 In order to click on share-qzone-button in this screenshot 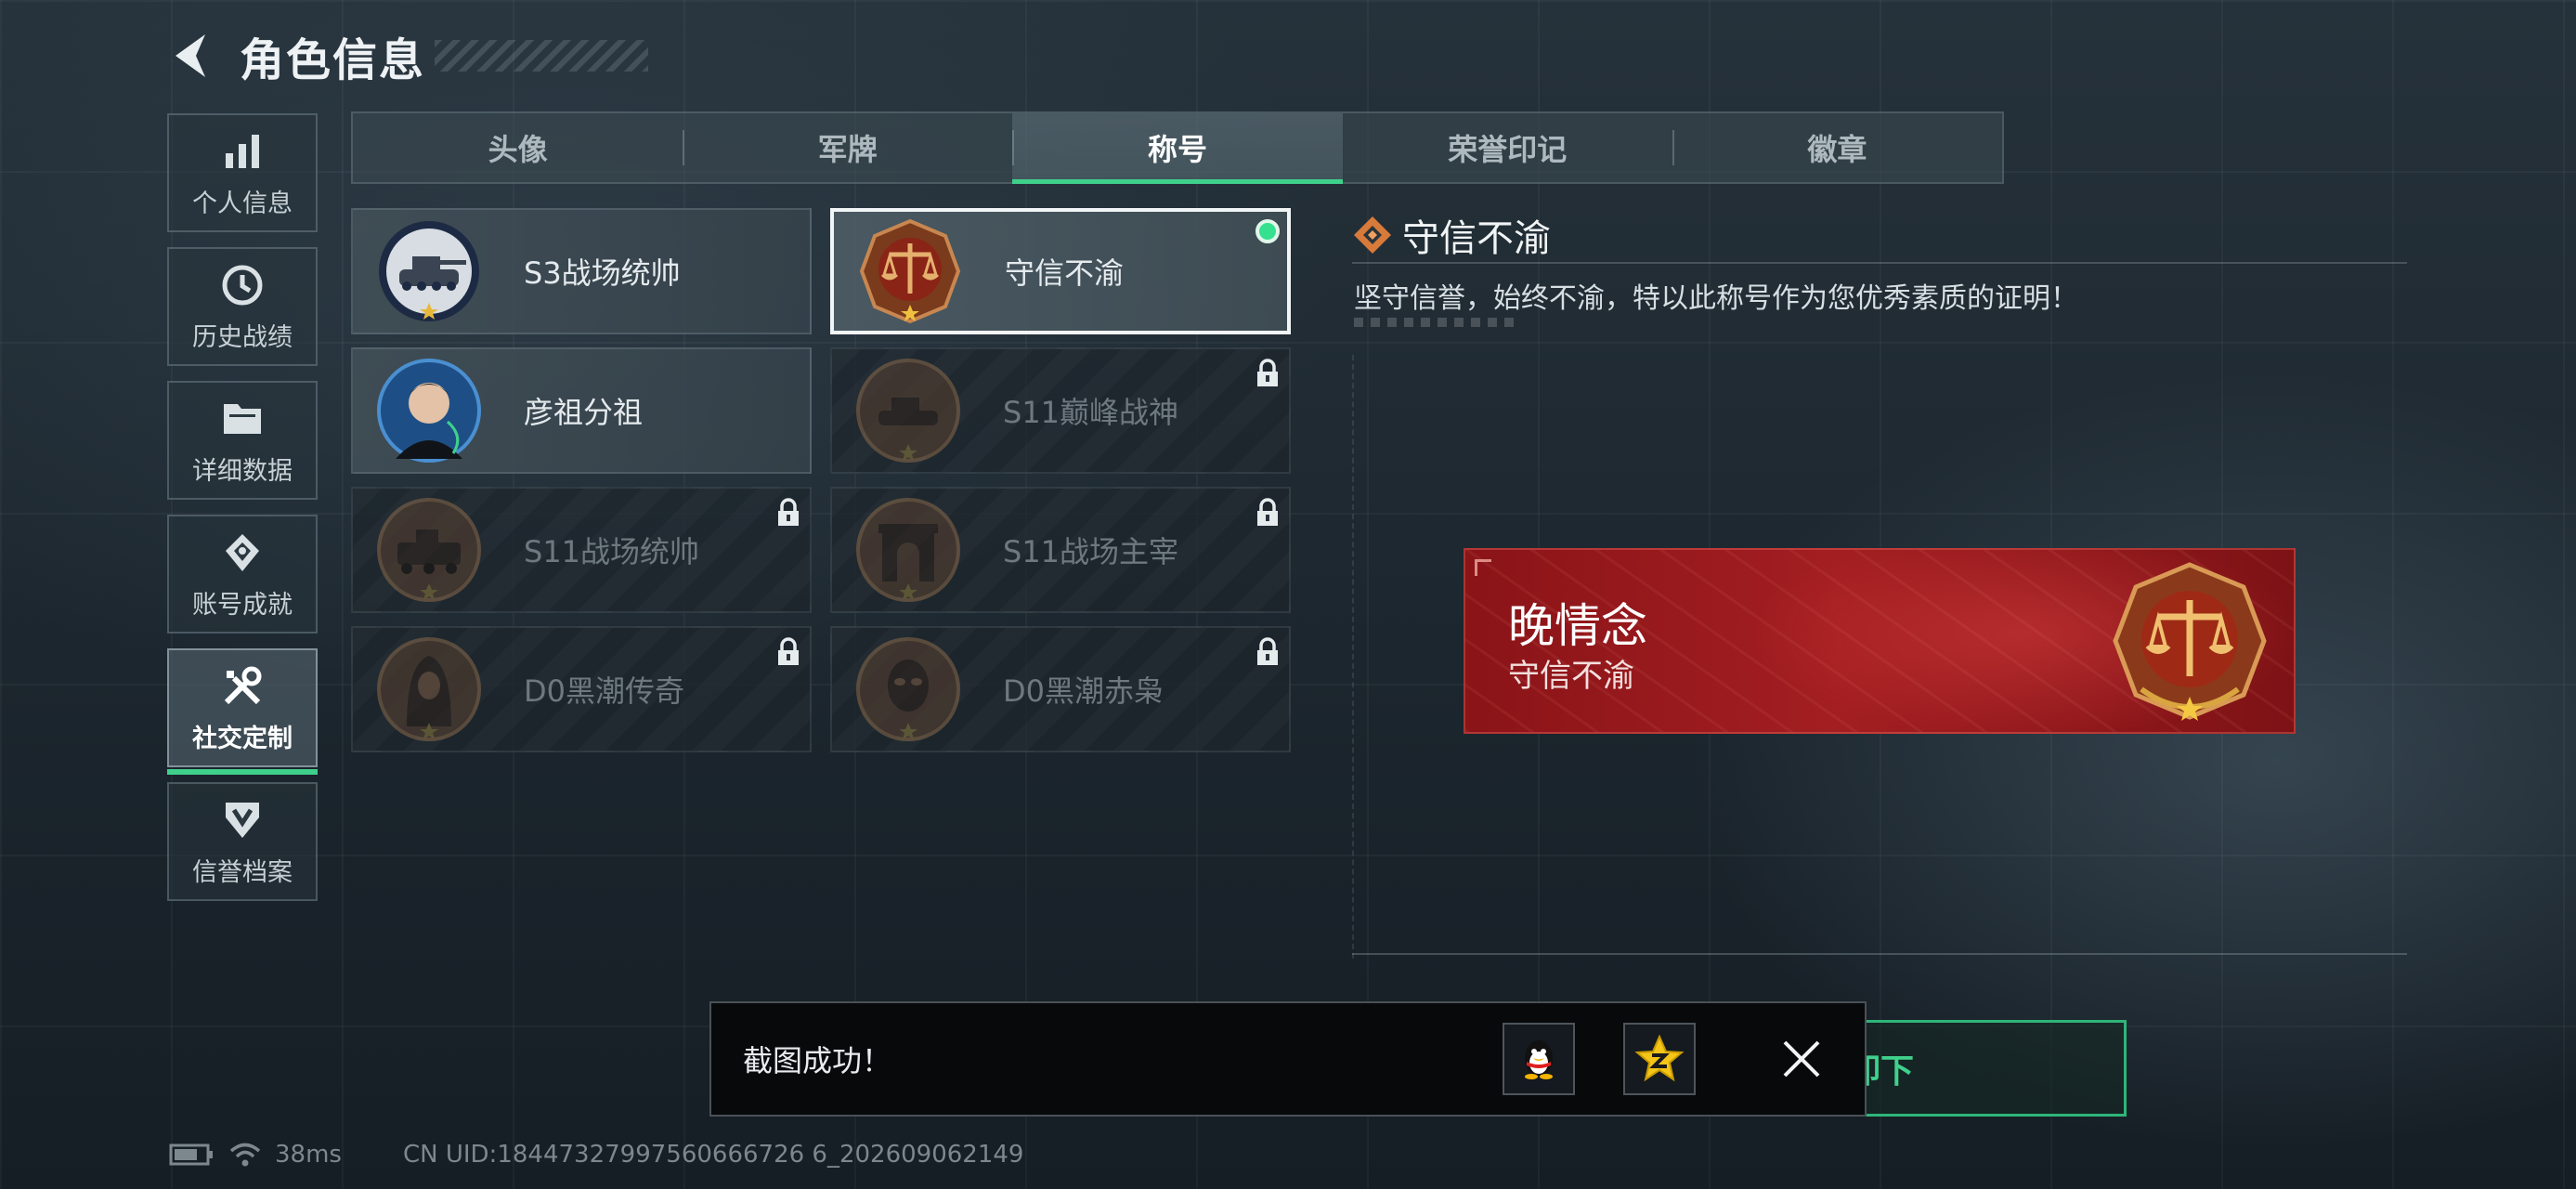, I will do `click(1660, 1059)`.